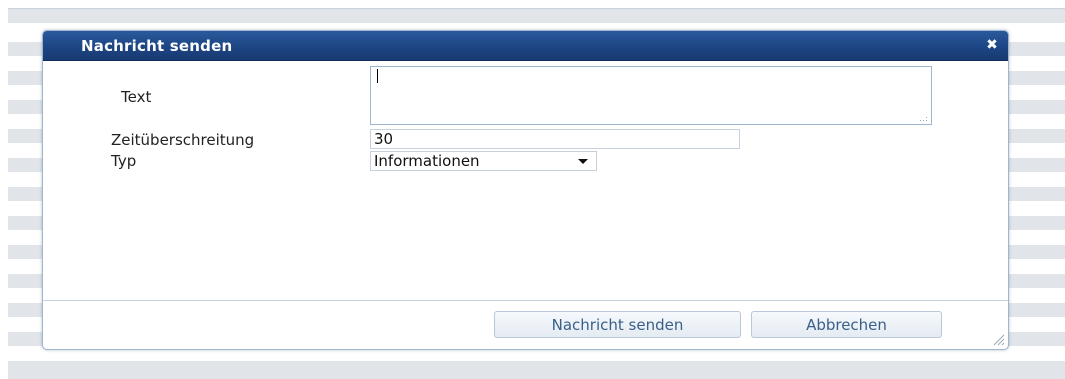 The height and width of the screenshot is (379, 1065). What do you see at coordinates (651, 95) in the screenshot?
I see `text-textarea` at bounding box center [651, 95].